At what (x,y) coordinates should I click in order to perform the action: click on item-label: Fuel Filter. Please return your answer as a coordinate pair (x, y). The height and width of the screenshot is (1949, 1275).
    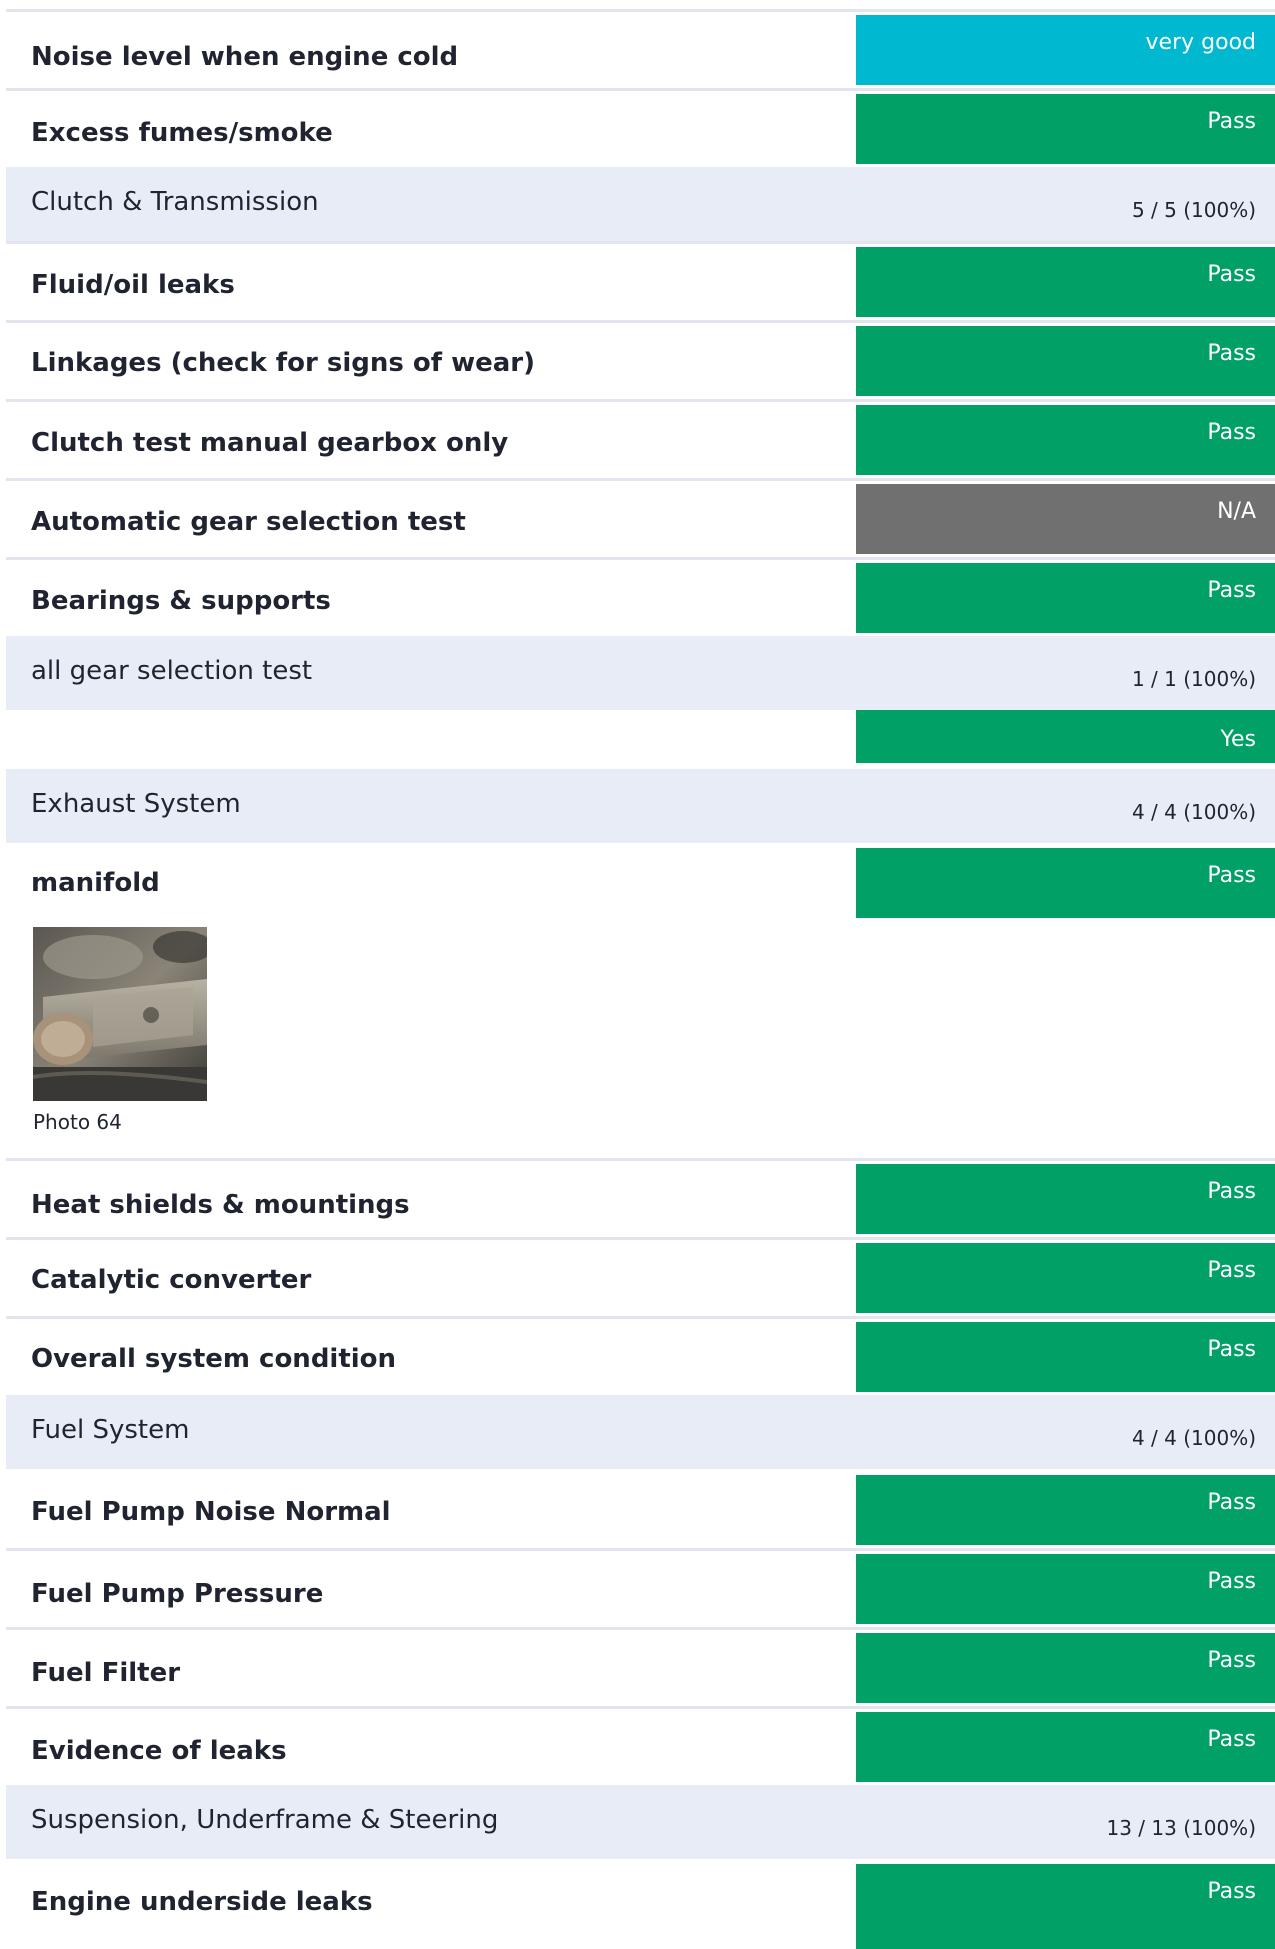
    Looking at the image, I should click on (106, 1673).